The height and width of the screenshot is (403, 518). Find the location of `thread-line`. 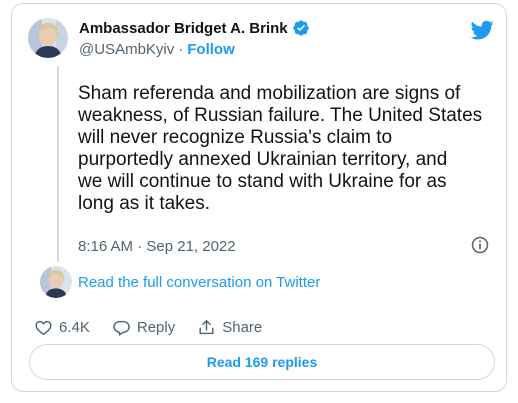

thread-line is located at coordinates (58, 164).